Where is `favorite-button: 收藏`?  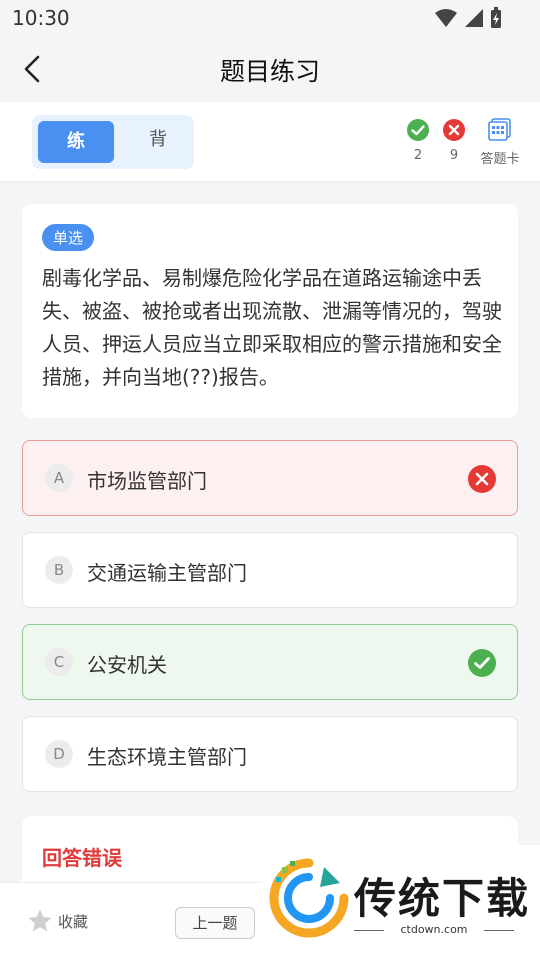
favorite-button: 收藏 is located at coordinates (57, 921).